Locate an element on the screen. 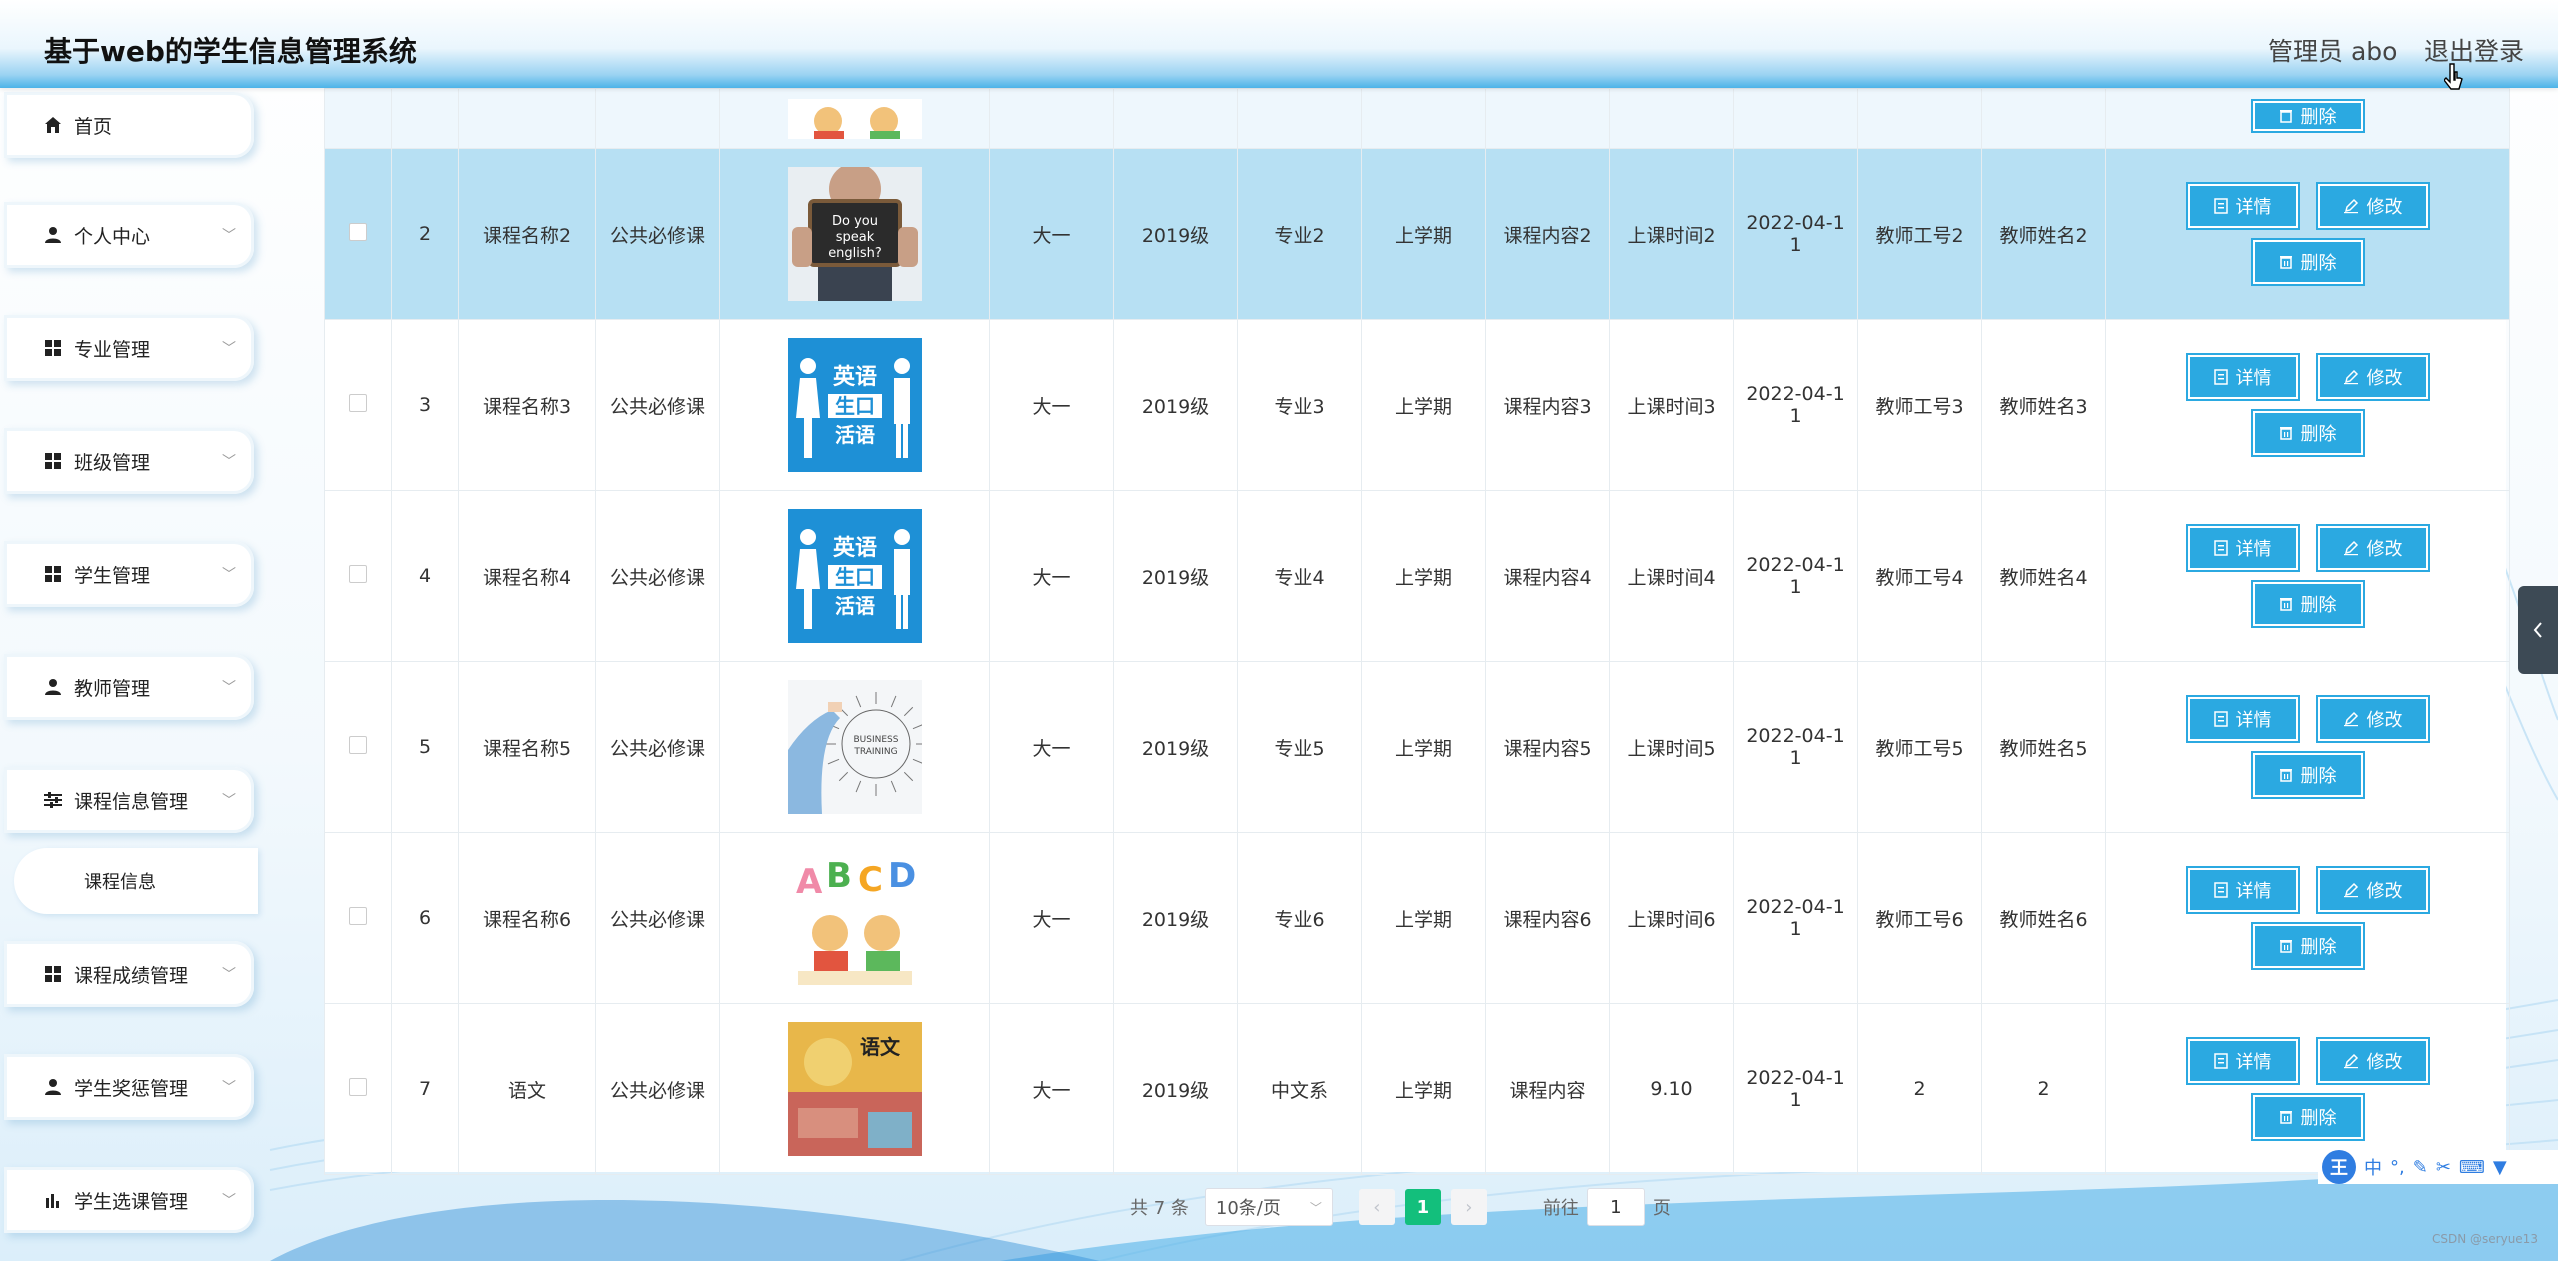  sidebar-item-personal-center: 个人中心 ﹀ is located at coordinates (129, 235).